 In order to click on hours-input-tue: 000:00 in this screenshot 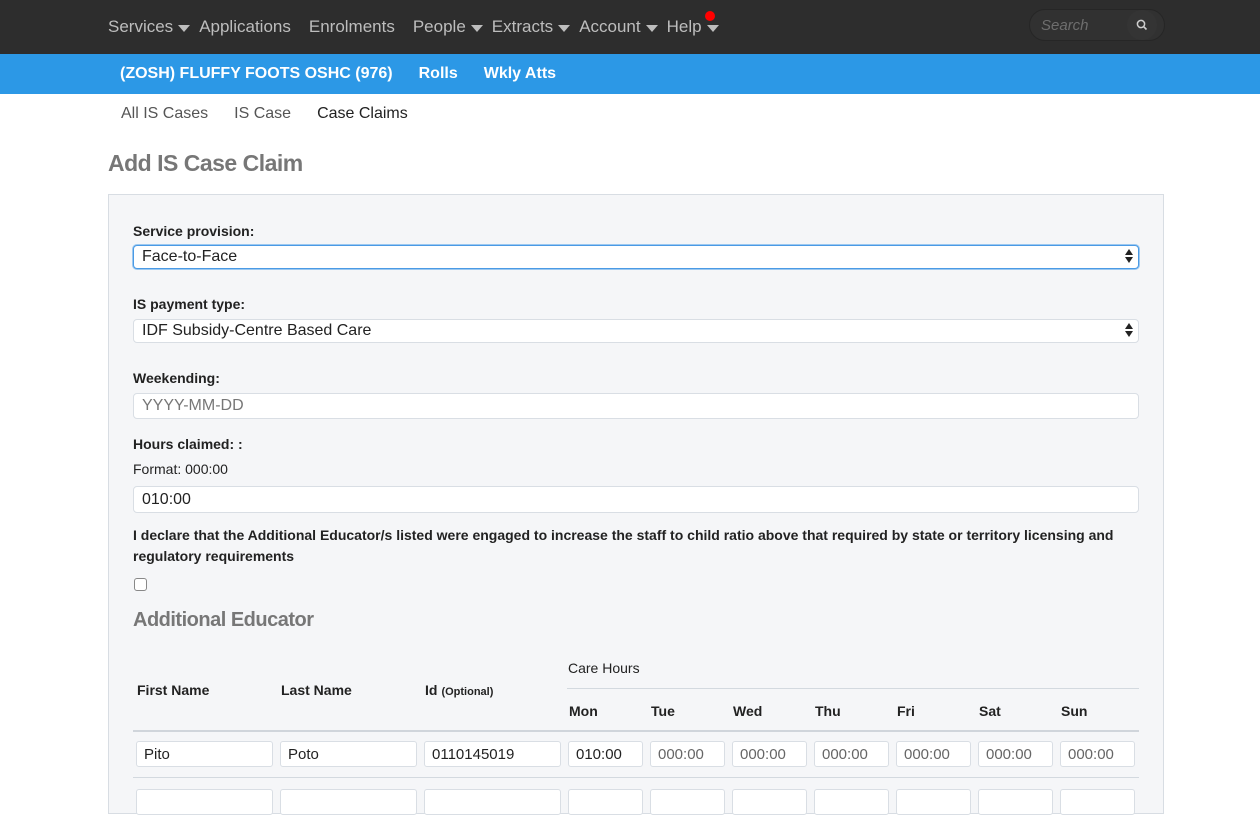, I will do `click(687, 754)`.